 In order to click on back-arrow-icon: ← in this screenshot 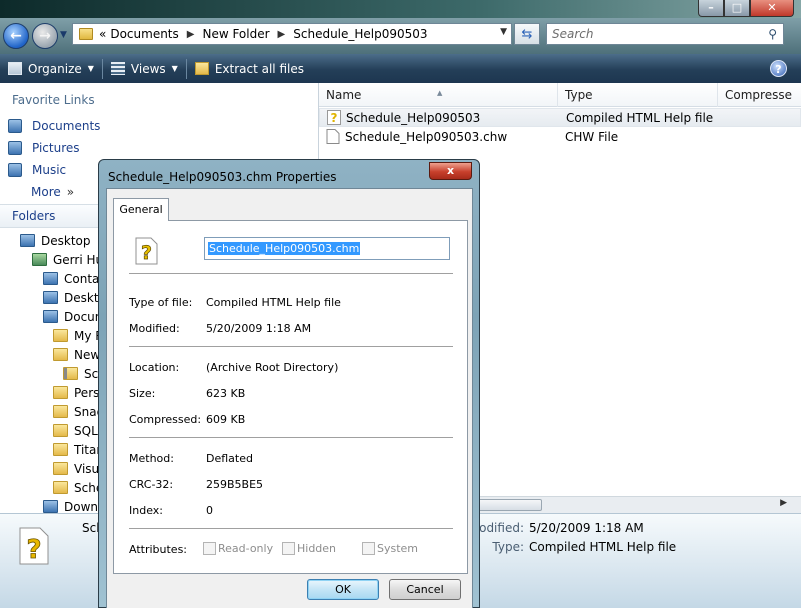, I will do `click(16, 36)`.